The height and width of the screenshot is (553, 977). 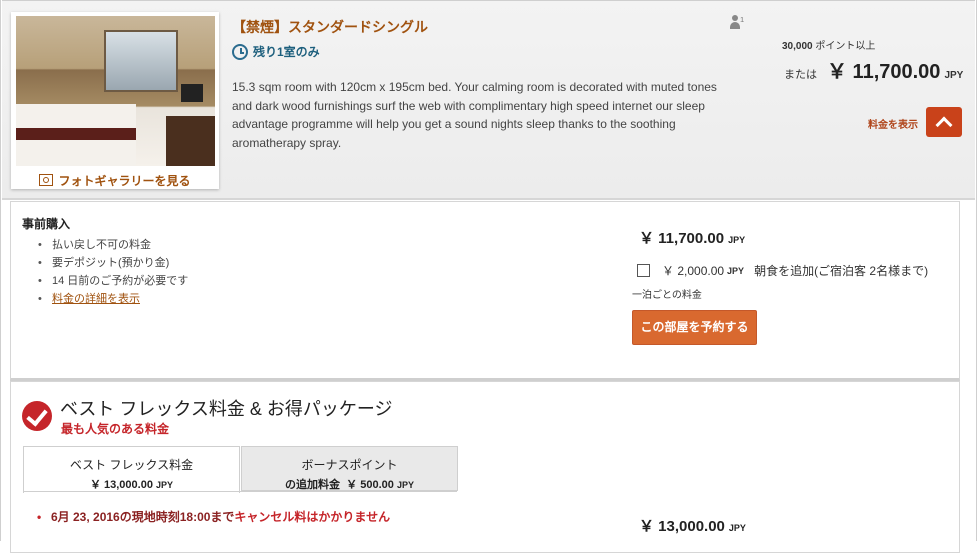 I want to click on room-title: 【禁煙】スタンダードシングル, so click(x=330, y=27).